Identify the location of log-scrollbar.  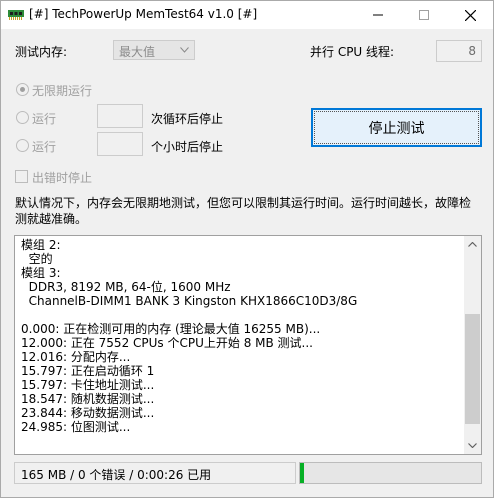
(472, 345).